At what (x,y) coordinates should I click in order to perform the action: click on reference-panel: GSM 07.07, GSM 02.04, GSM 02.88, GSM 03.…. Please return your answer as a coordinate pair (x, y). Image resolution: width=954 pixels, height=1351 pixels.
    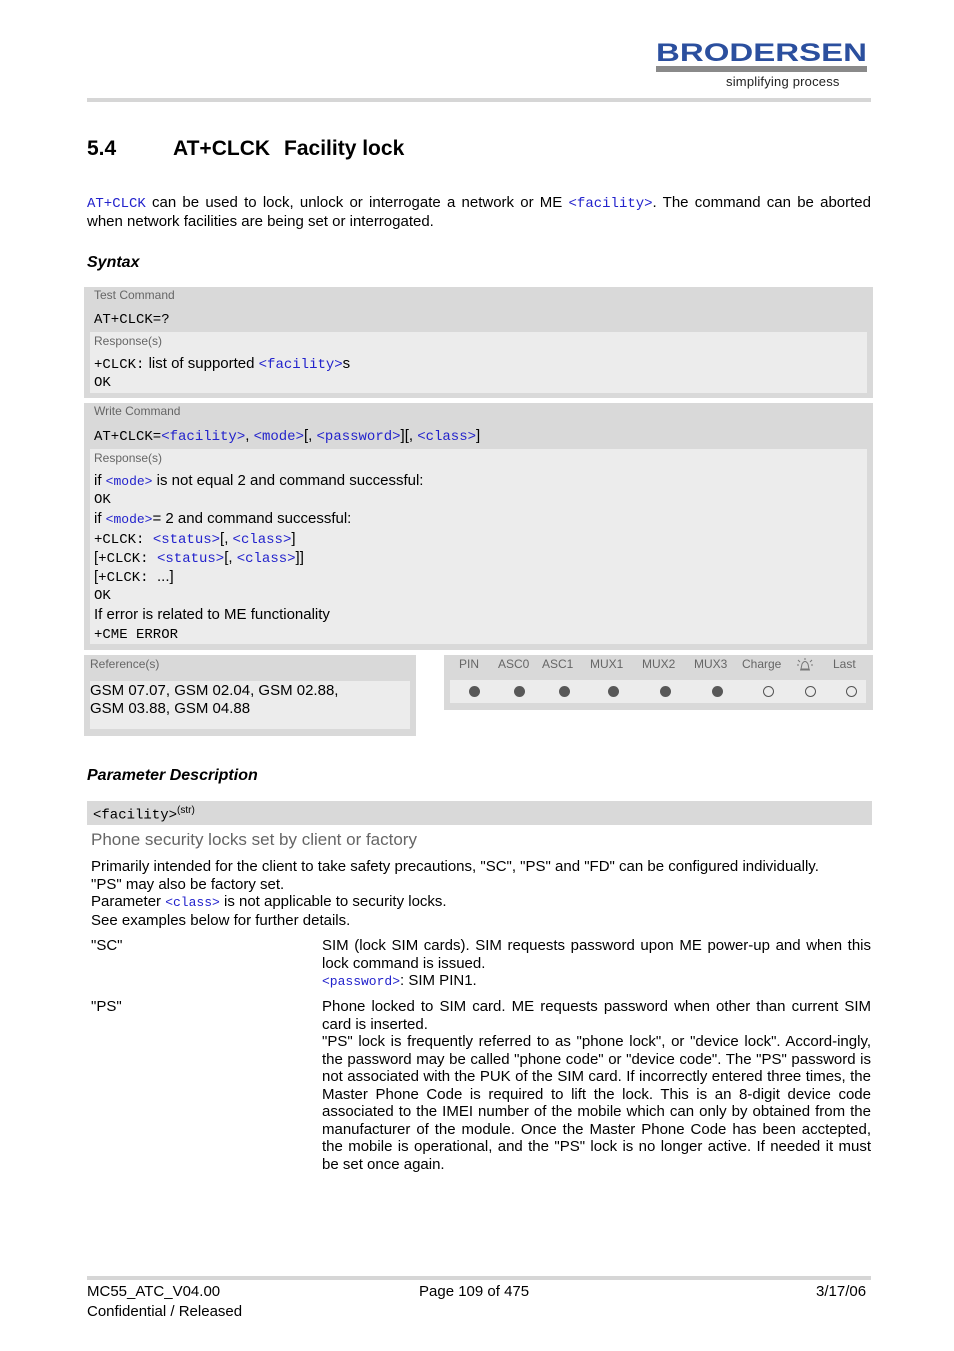
    Looking at the image, I should click on (250, 705).